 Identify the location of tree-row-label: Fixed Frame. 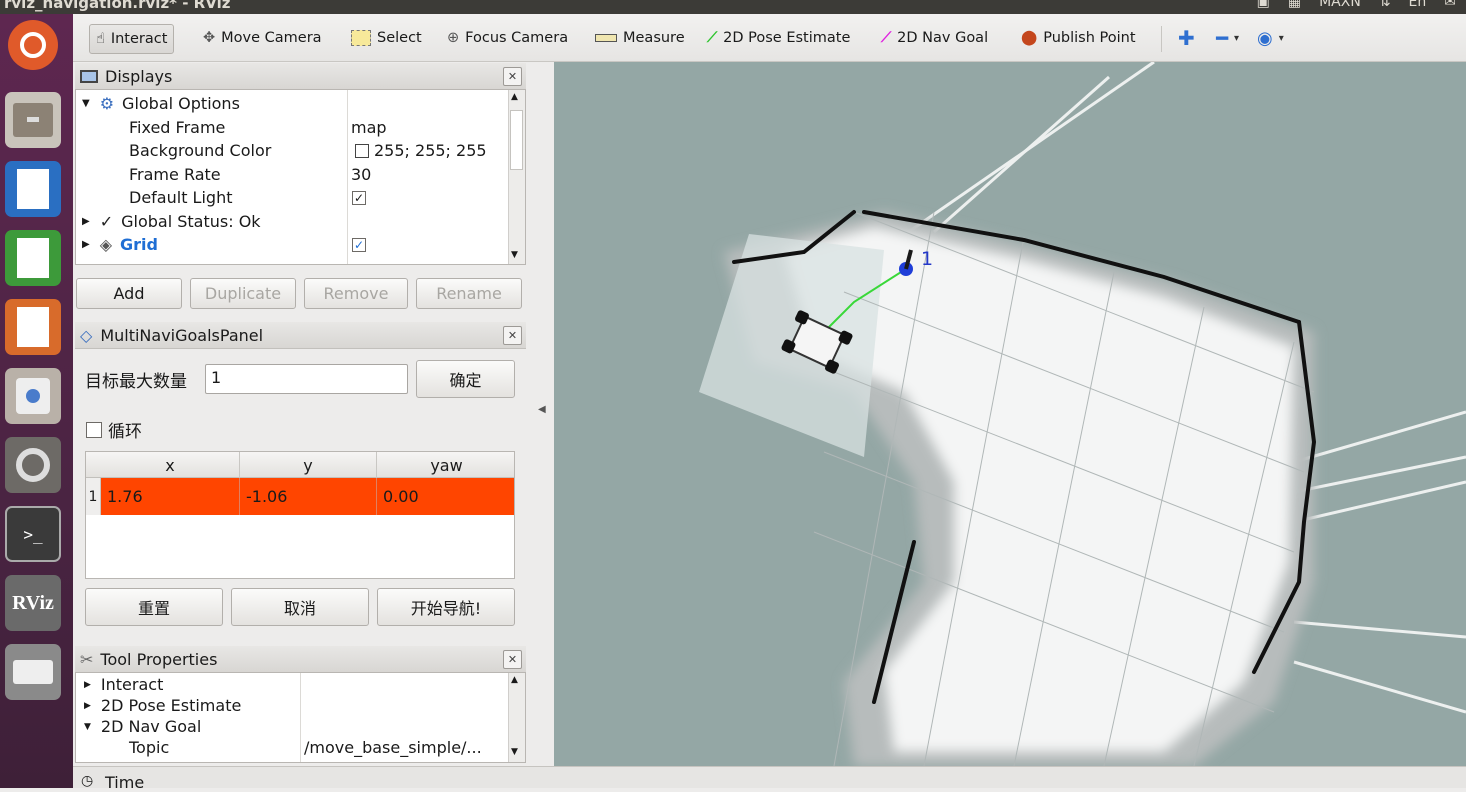
(177, 127).